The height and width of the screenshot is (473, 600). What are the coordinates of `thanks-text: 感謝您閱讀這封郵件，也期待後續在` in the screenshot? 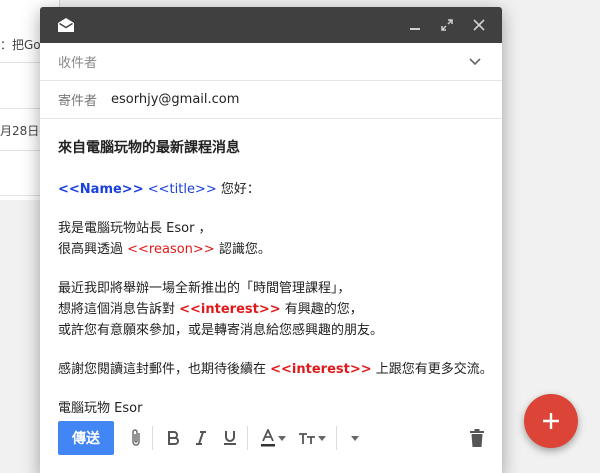 It's located at (164, 369).